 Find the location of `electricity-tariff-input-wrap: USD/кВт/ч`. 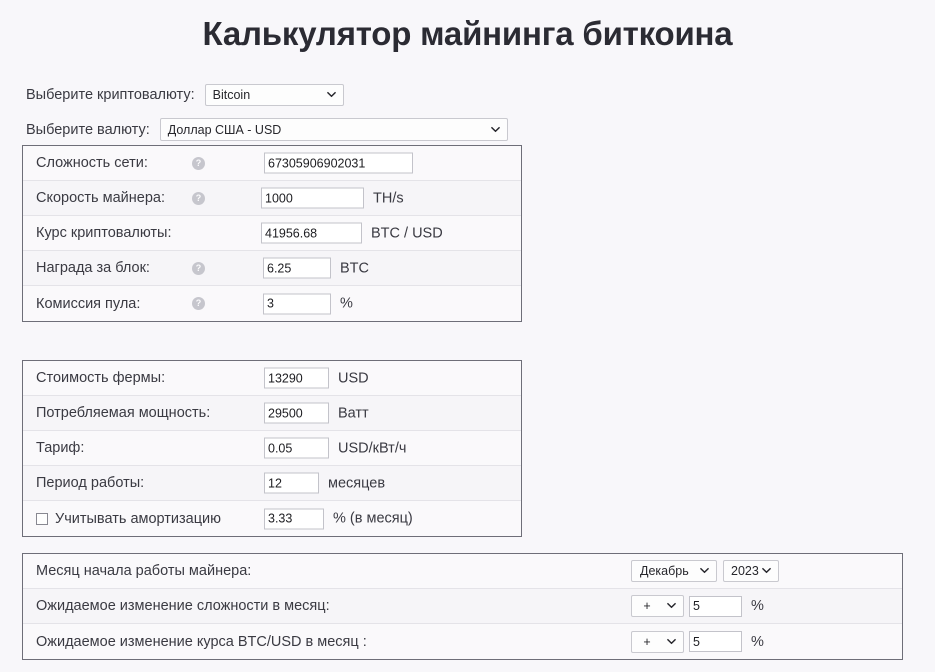

electricity-tariff-input-wrap: USD/кВт/ч is located at coordinates (335, 448).